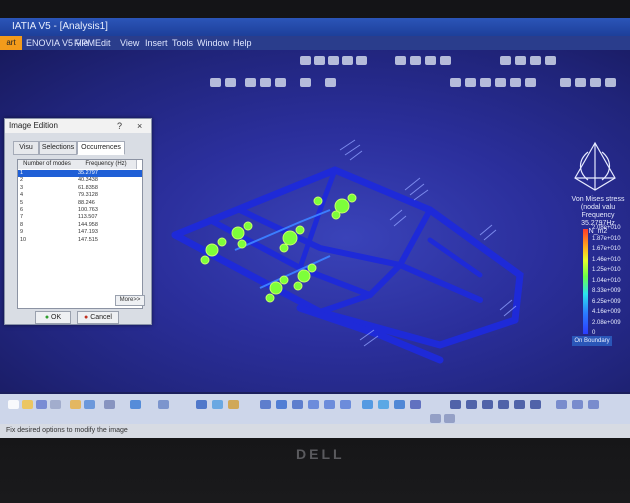 This screenshot has height=503, width=630. Describe the element at coordinates (80, 188) in the screenshot. I see `table-row: 3 61.8358` at that location.